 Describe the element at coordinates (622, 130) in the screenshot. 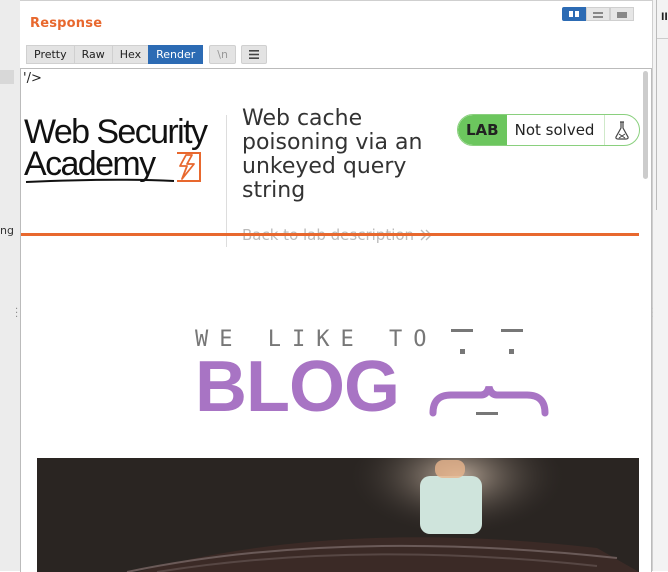

I see `flask-icon` at that location.